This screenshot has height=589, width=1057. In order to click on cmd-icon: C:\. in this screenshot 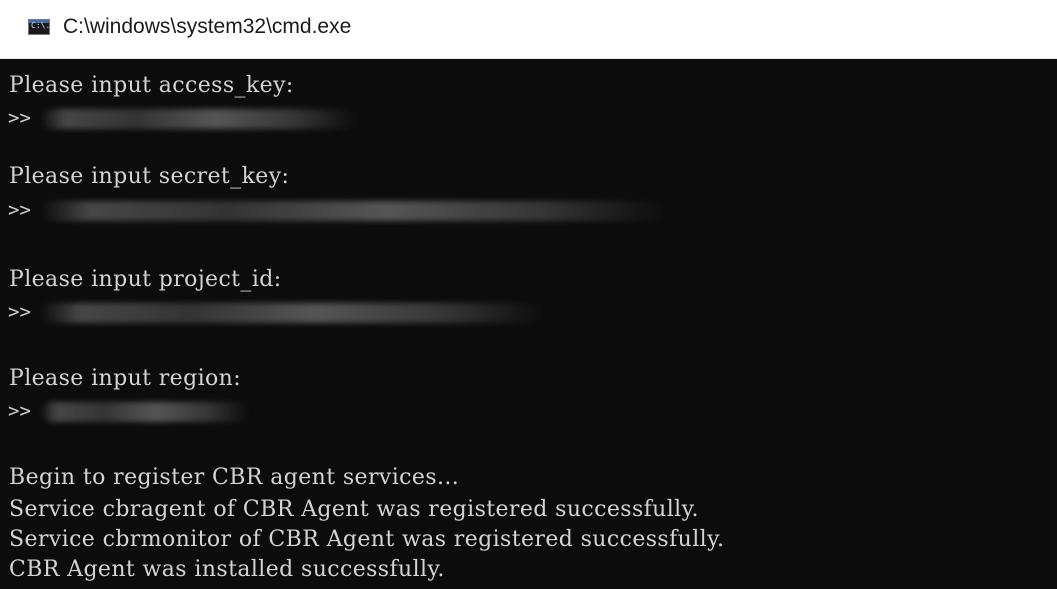, I will do `click(39, 27)`.